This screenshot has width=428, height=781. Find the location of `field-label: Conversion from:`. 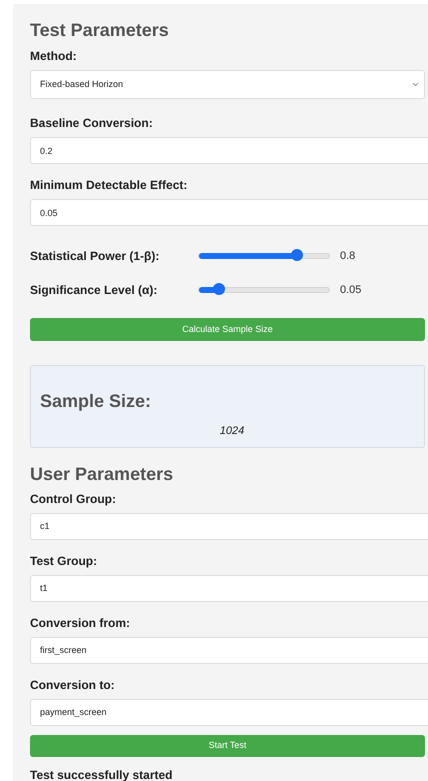

field-label: Conversion from: is located at coordinates (81, 622).